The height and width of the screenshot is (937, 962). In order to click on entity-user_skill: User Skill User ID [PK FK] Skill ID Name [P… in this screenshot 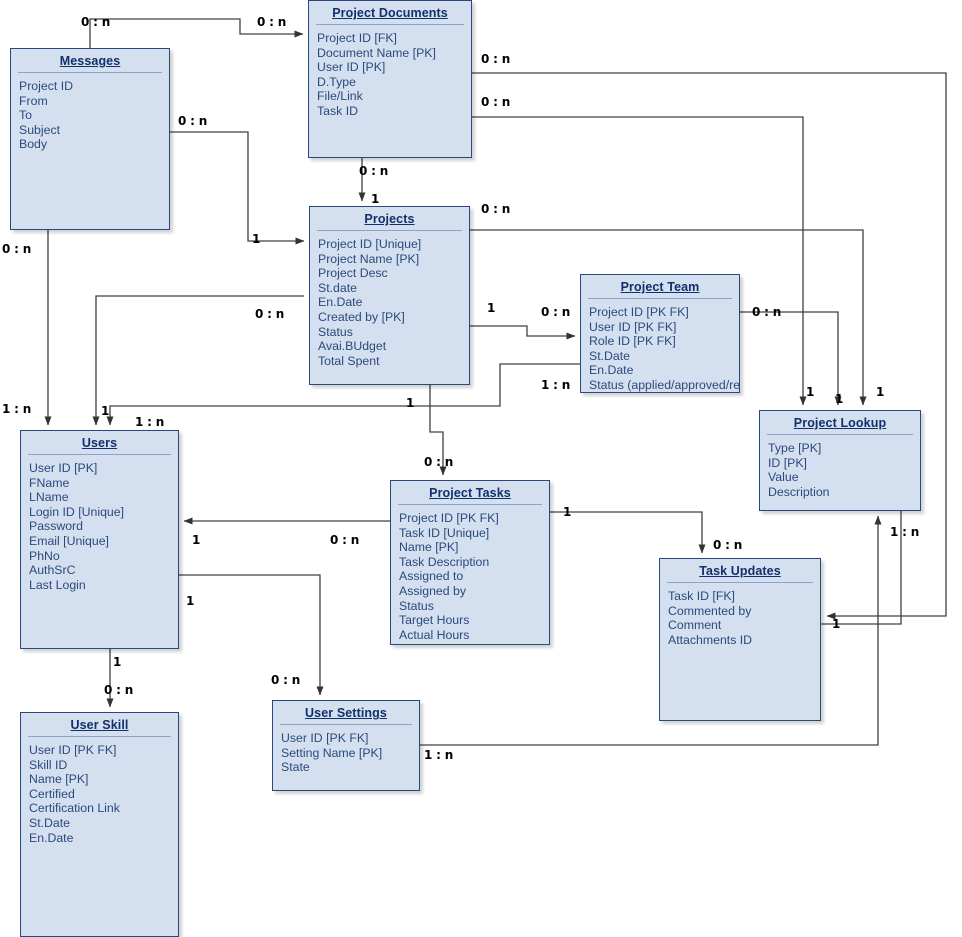, I will do `click(99, 824)`.